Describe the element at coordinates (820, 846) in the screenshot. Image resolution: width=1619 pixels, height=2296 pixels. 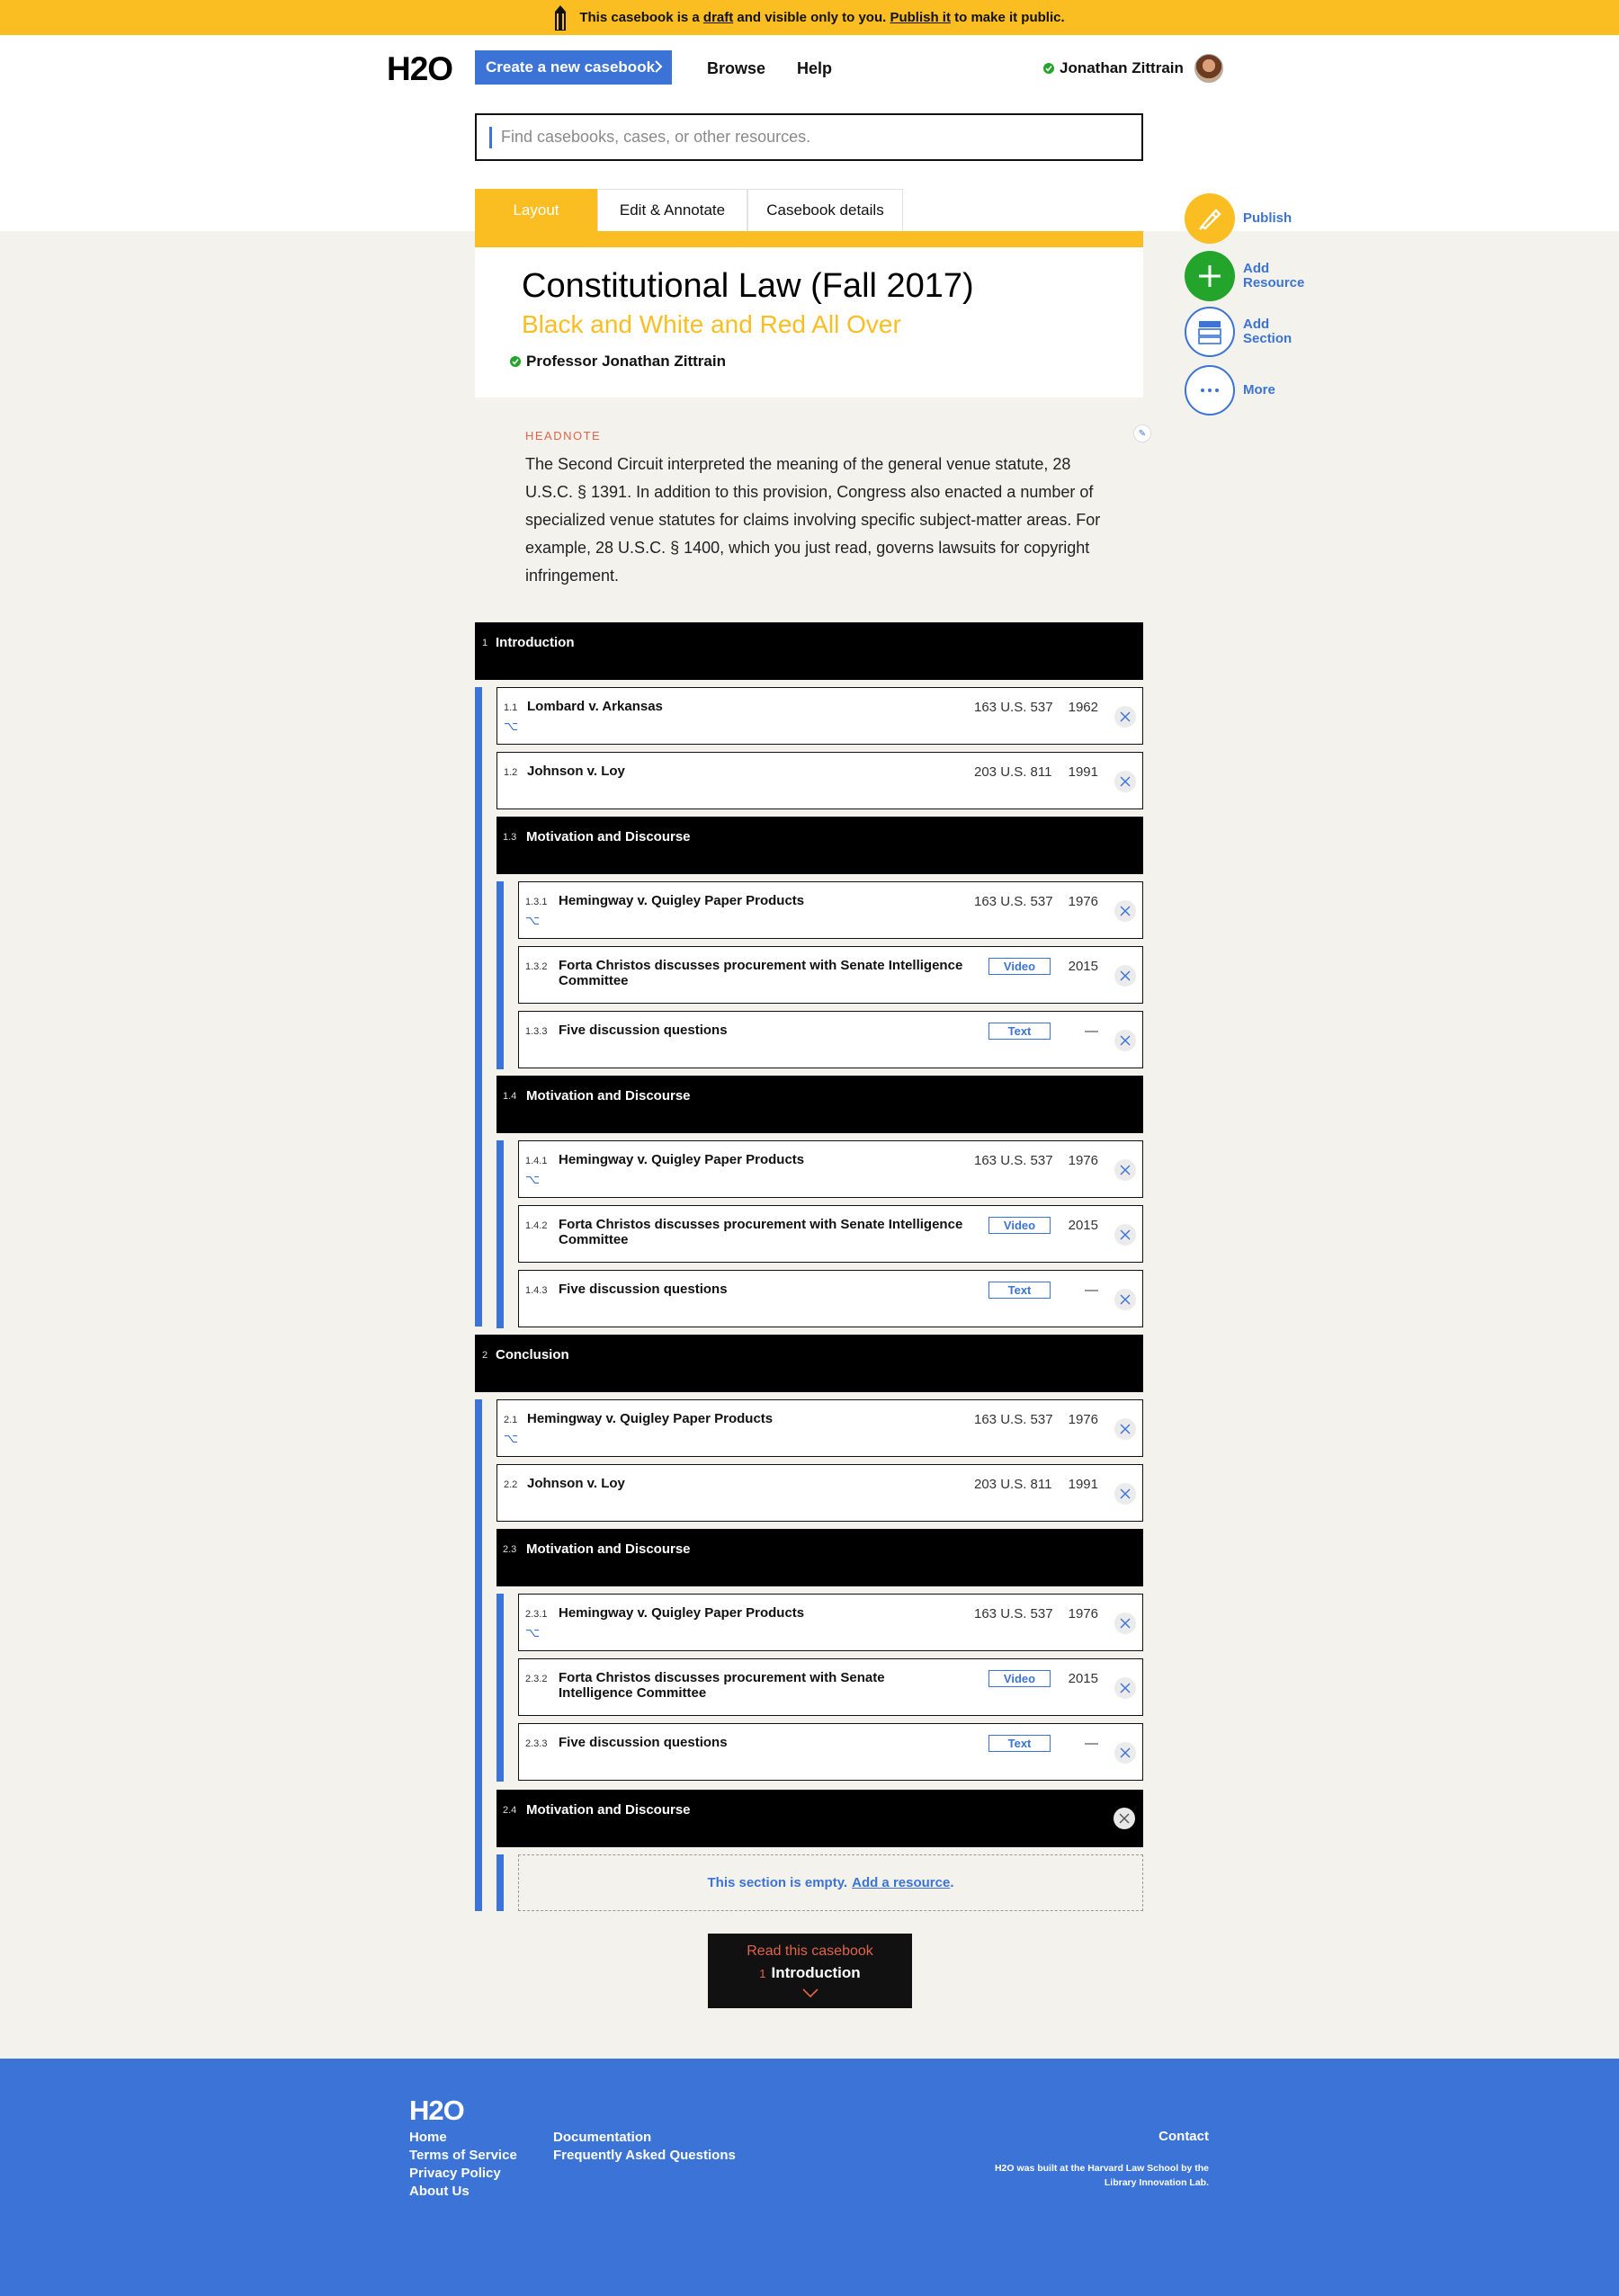
I see `section-header: 1.3 Motivation and Discourse` at that location.